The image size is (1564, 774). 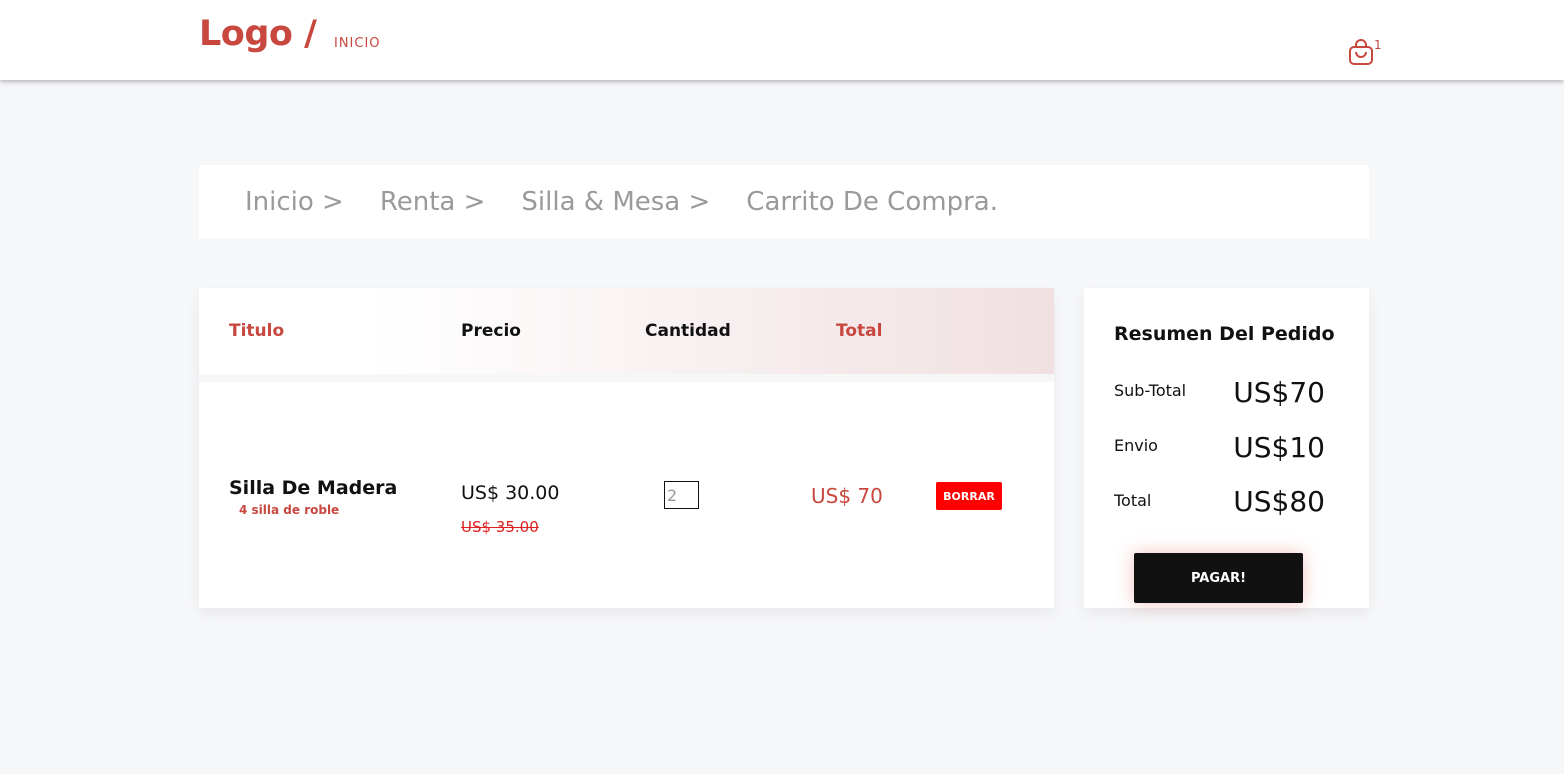 I want to click on item-total: US$ 70, so click(x=847, y=496).